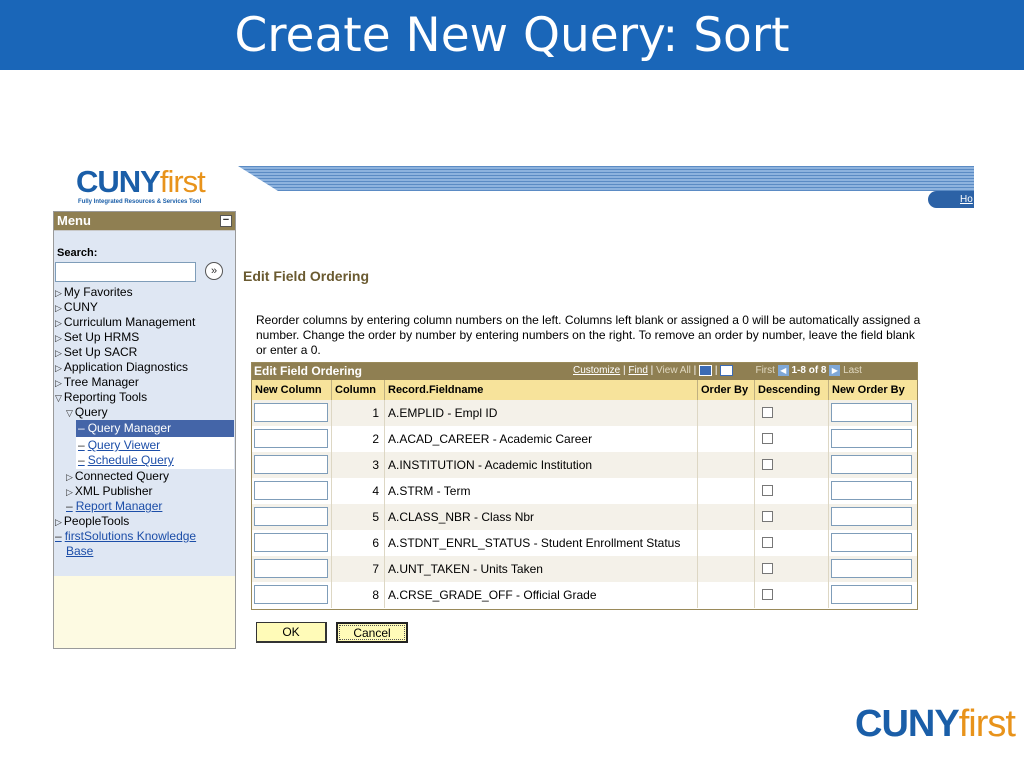 Image resolution: width=1024 pixels, height=768 pixels. Describe the element at coordinates (117, 476) in the screenshot. I see `menu-item-connected-query: ▷ Connected Query` at that location.